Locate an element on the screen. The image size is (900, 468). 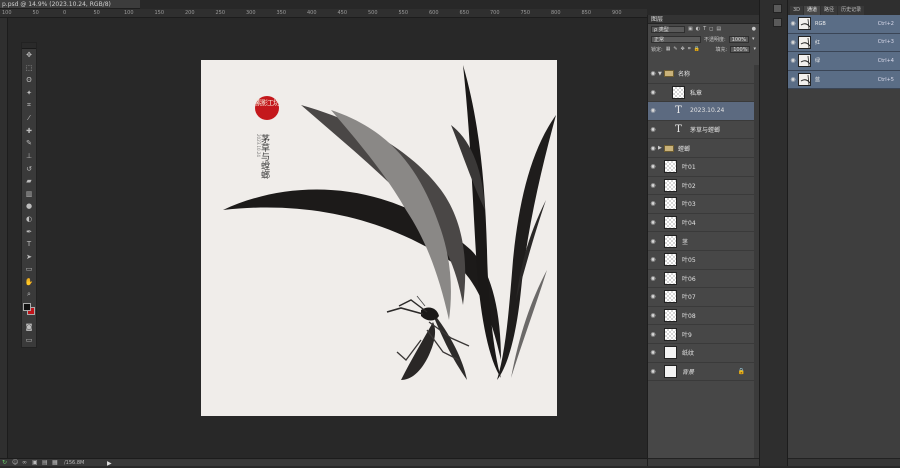
document-tab: p.psd @ 14.9% (2023.10.24, RGB/8) is located at coordinates (70, 4).